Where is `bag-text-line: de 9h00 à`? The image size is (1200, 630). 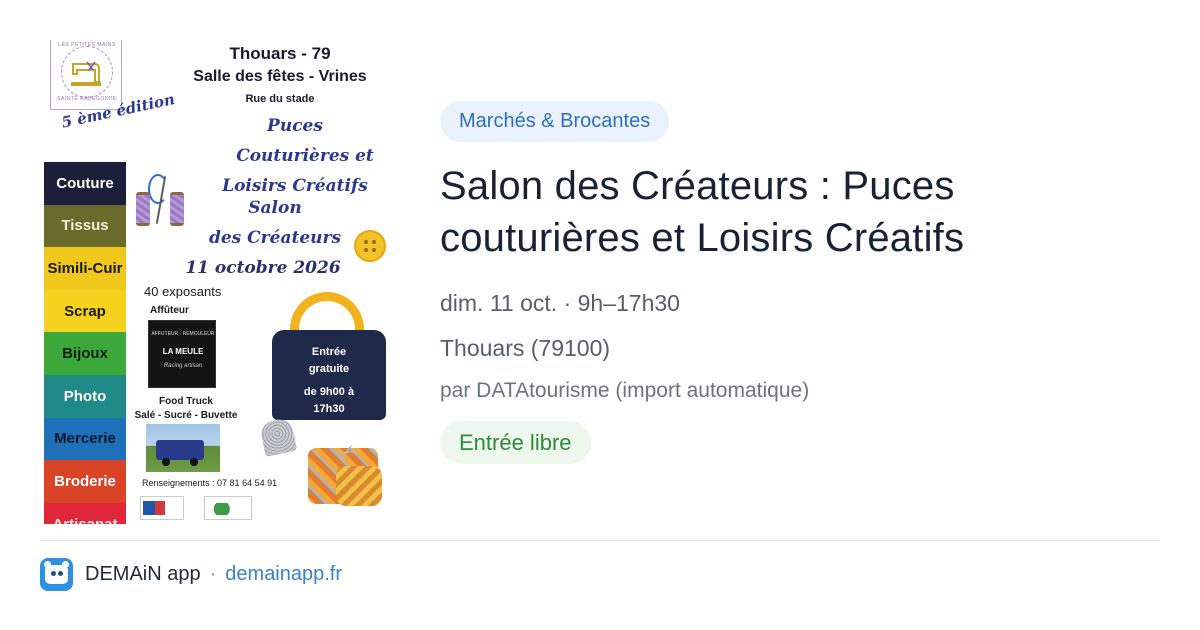 bag-text-line: de 9h00 à is located at coordinates (329, 392).